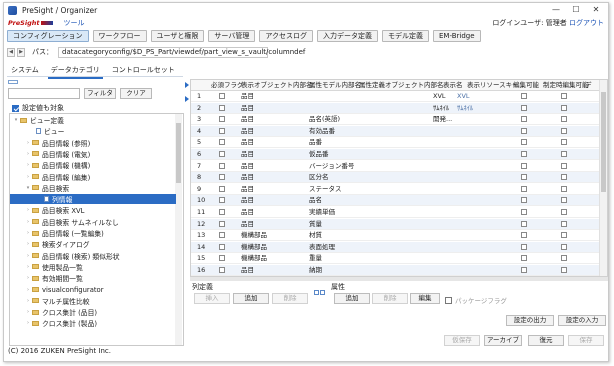 Image resolution: width=614 pixels, height=366 pixels. I want to click on tab-access-log: アクセスログ, so click(286, 36).